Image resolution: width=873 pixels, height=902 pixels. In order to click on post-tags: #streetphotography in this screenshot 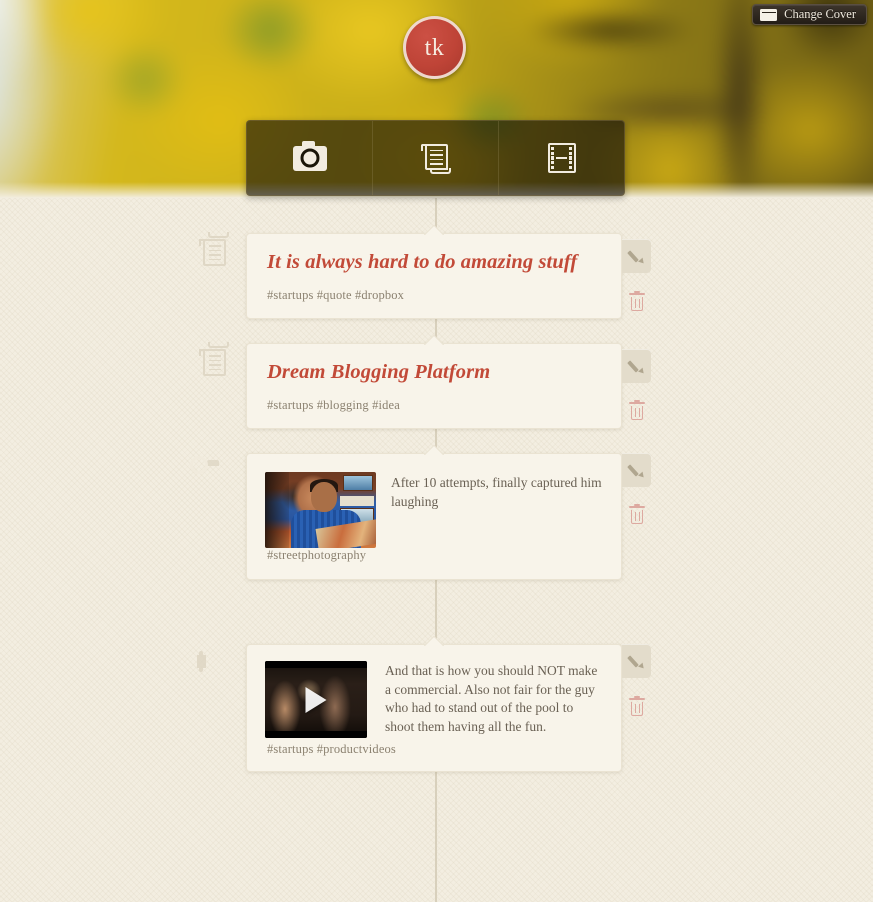, I will do `click(317, 555)`.